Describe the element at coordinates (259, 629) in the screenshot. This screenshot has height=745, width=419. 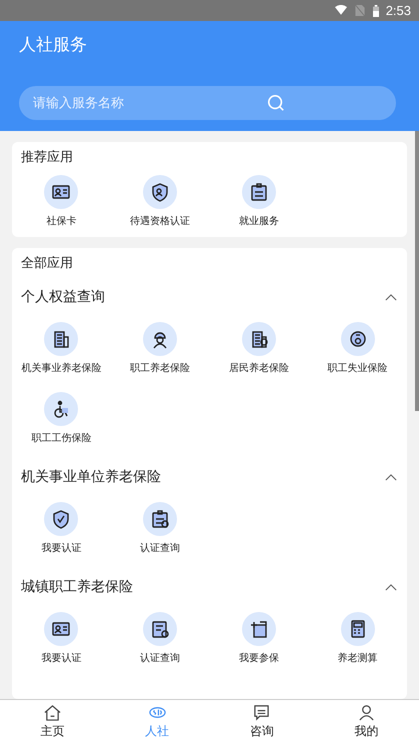
I see `add-box-icon` at that location.